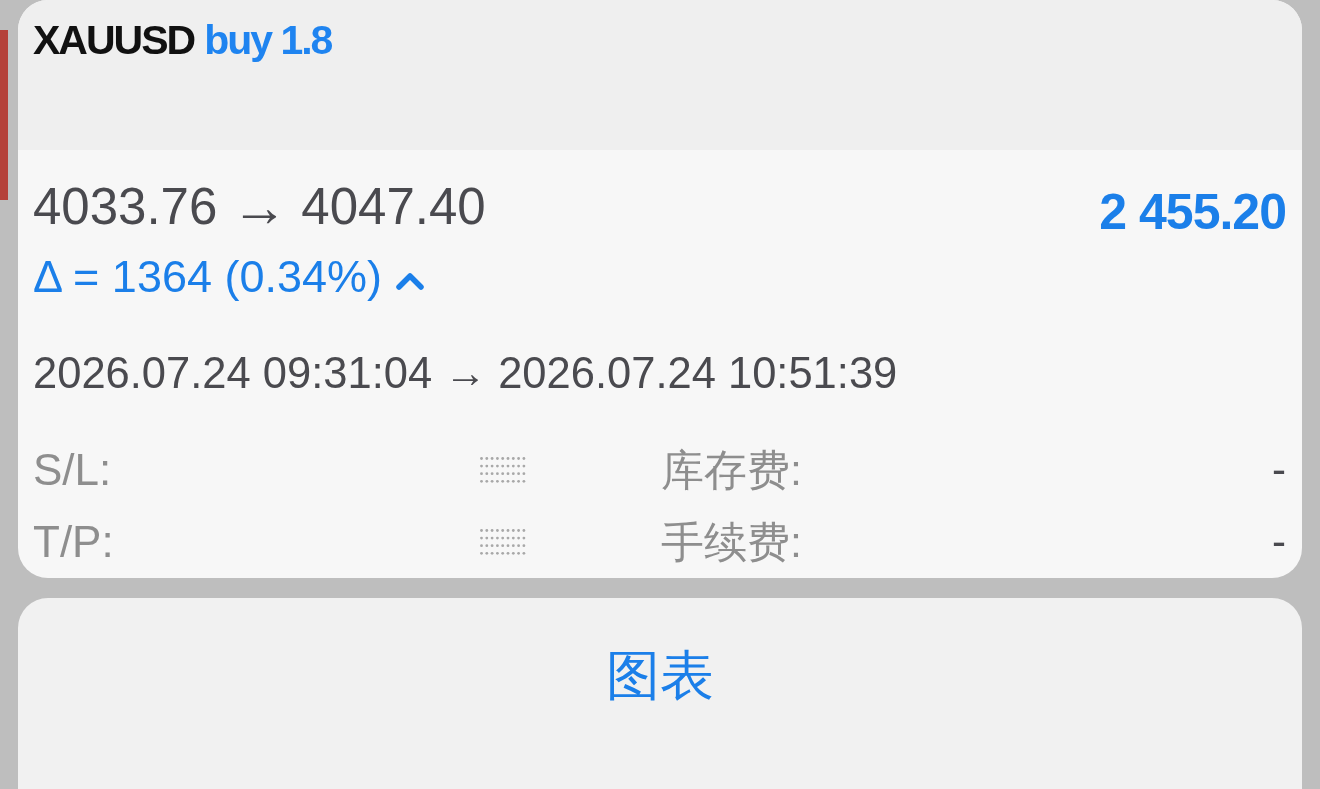  Describe the element at coordinates (698, 373) in the screenshot. I see `close-time: 2026.07.24 10:51:39` at that location.